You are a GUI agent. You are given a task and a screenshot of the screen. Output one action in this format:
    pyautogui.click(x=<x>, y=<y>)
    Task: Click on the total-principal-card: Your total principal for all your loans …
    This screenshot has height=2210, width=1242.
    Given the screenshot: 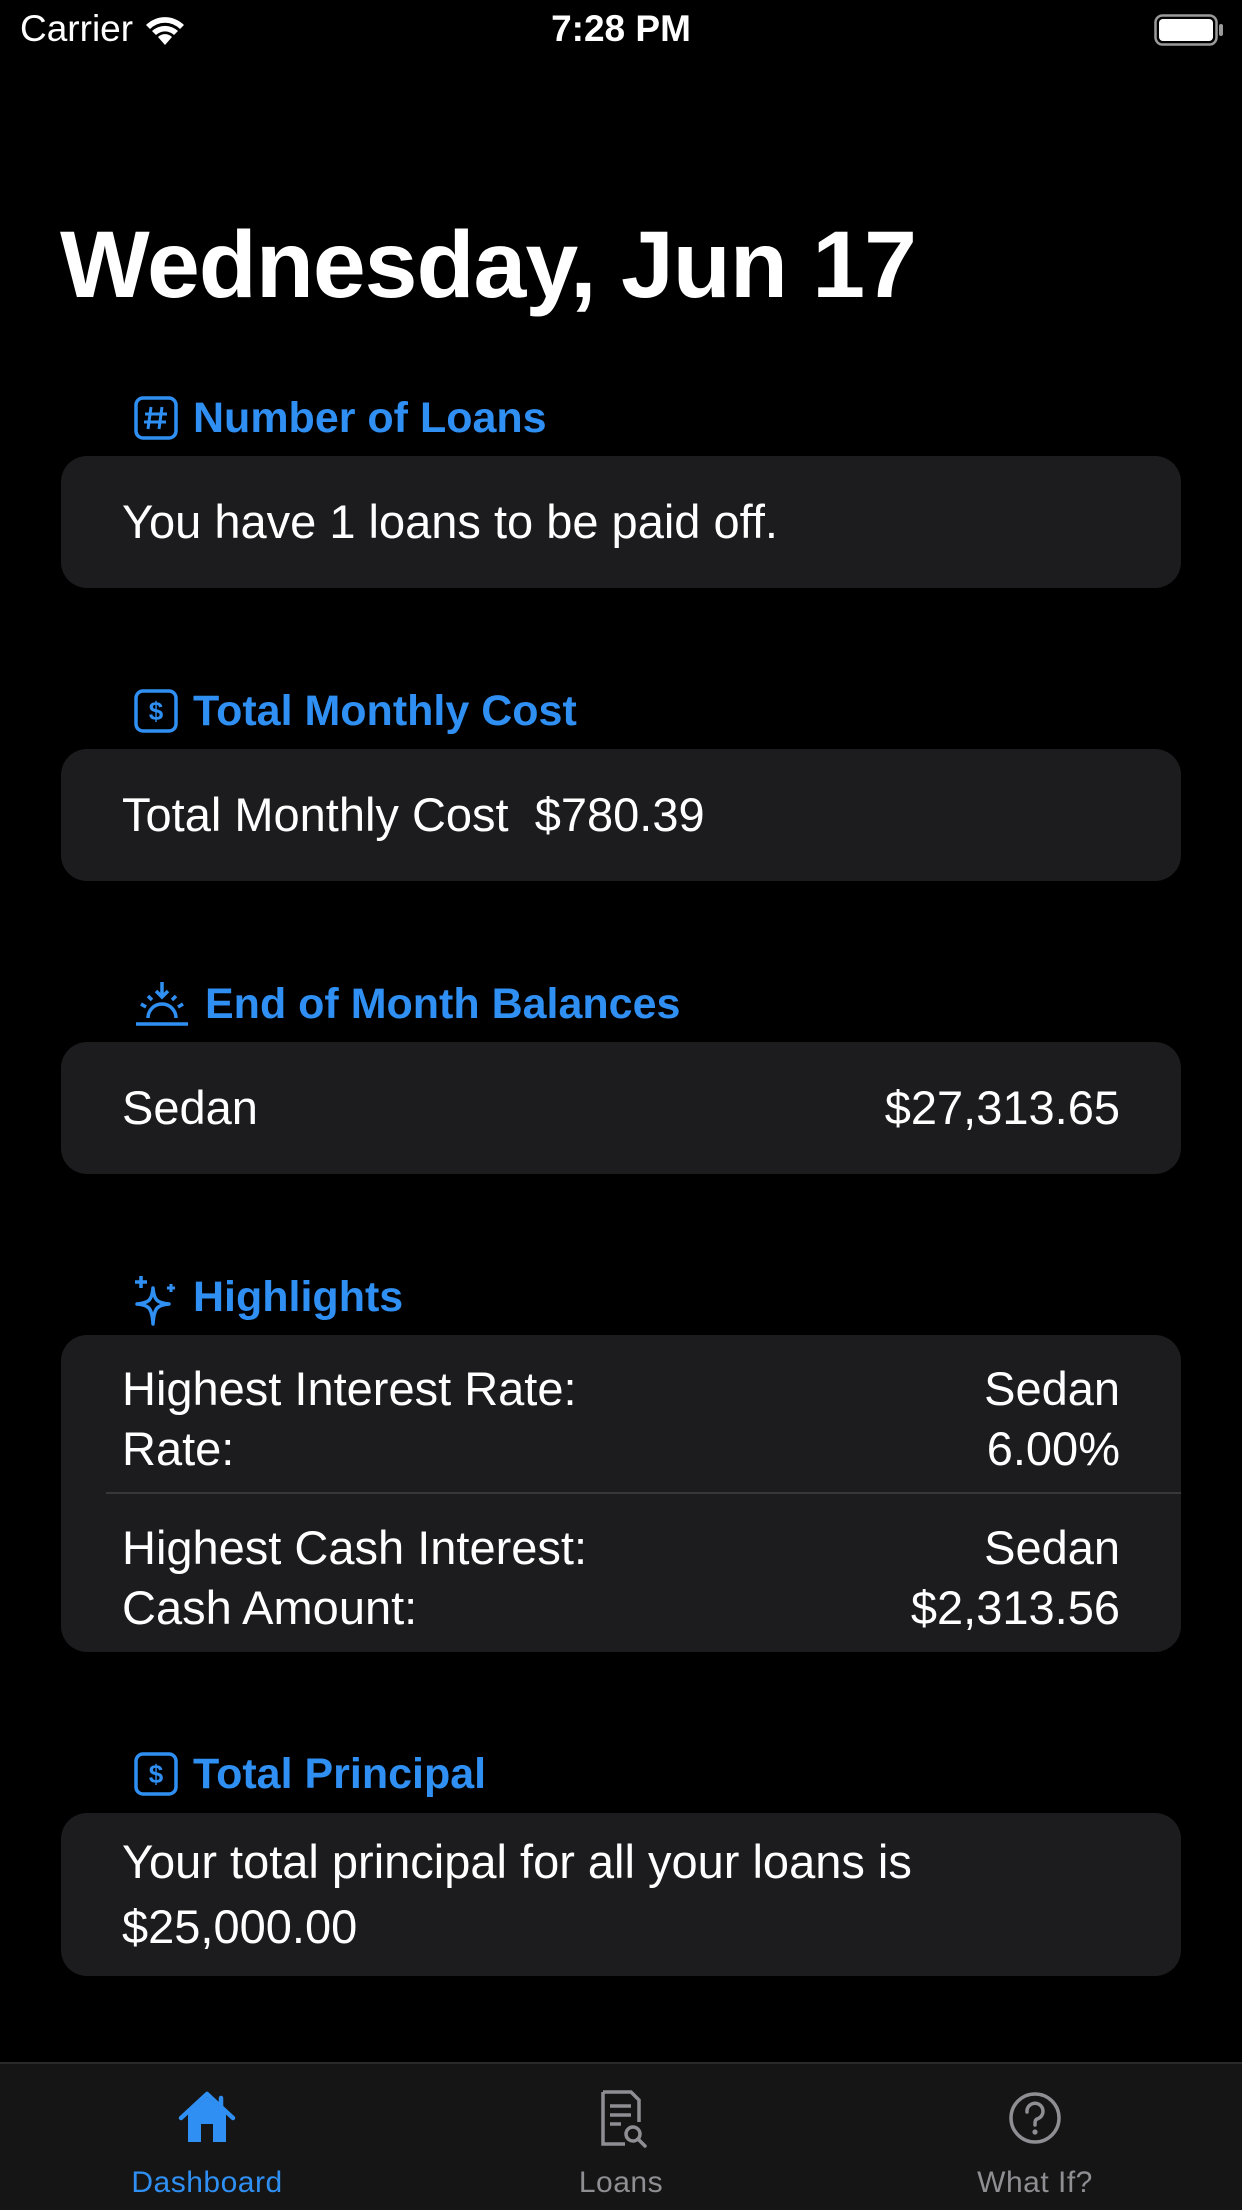 What is the action you would take?
    pyautogui.click(x=621, y=1894)
    